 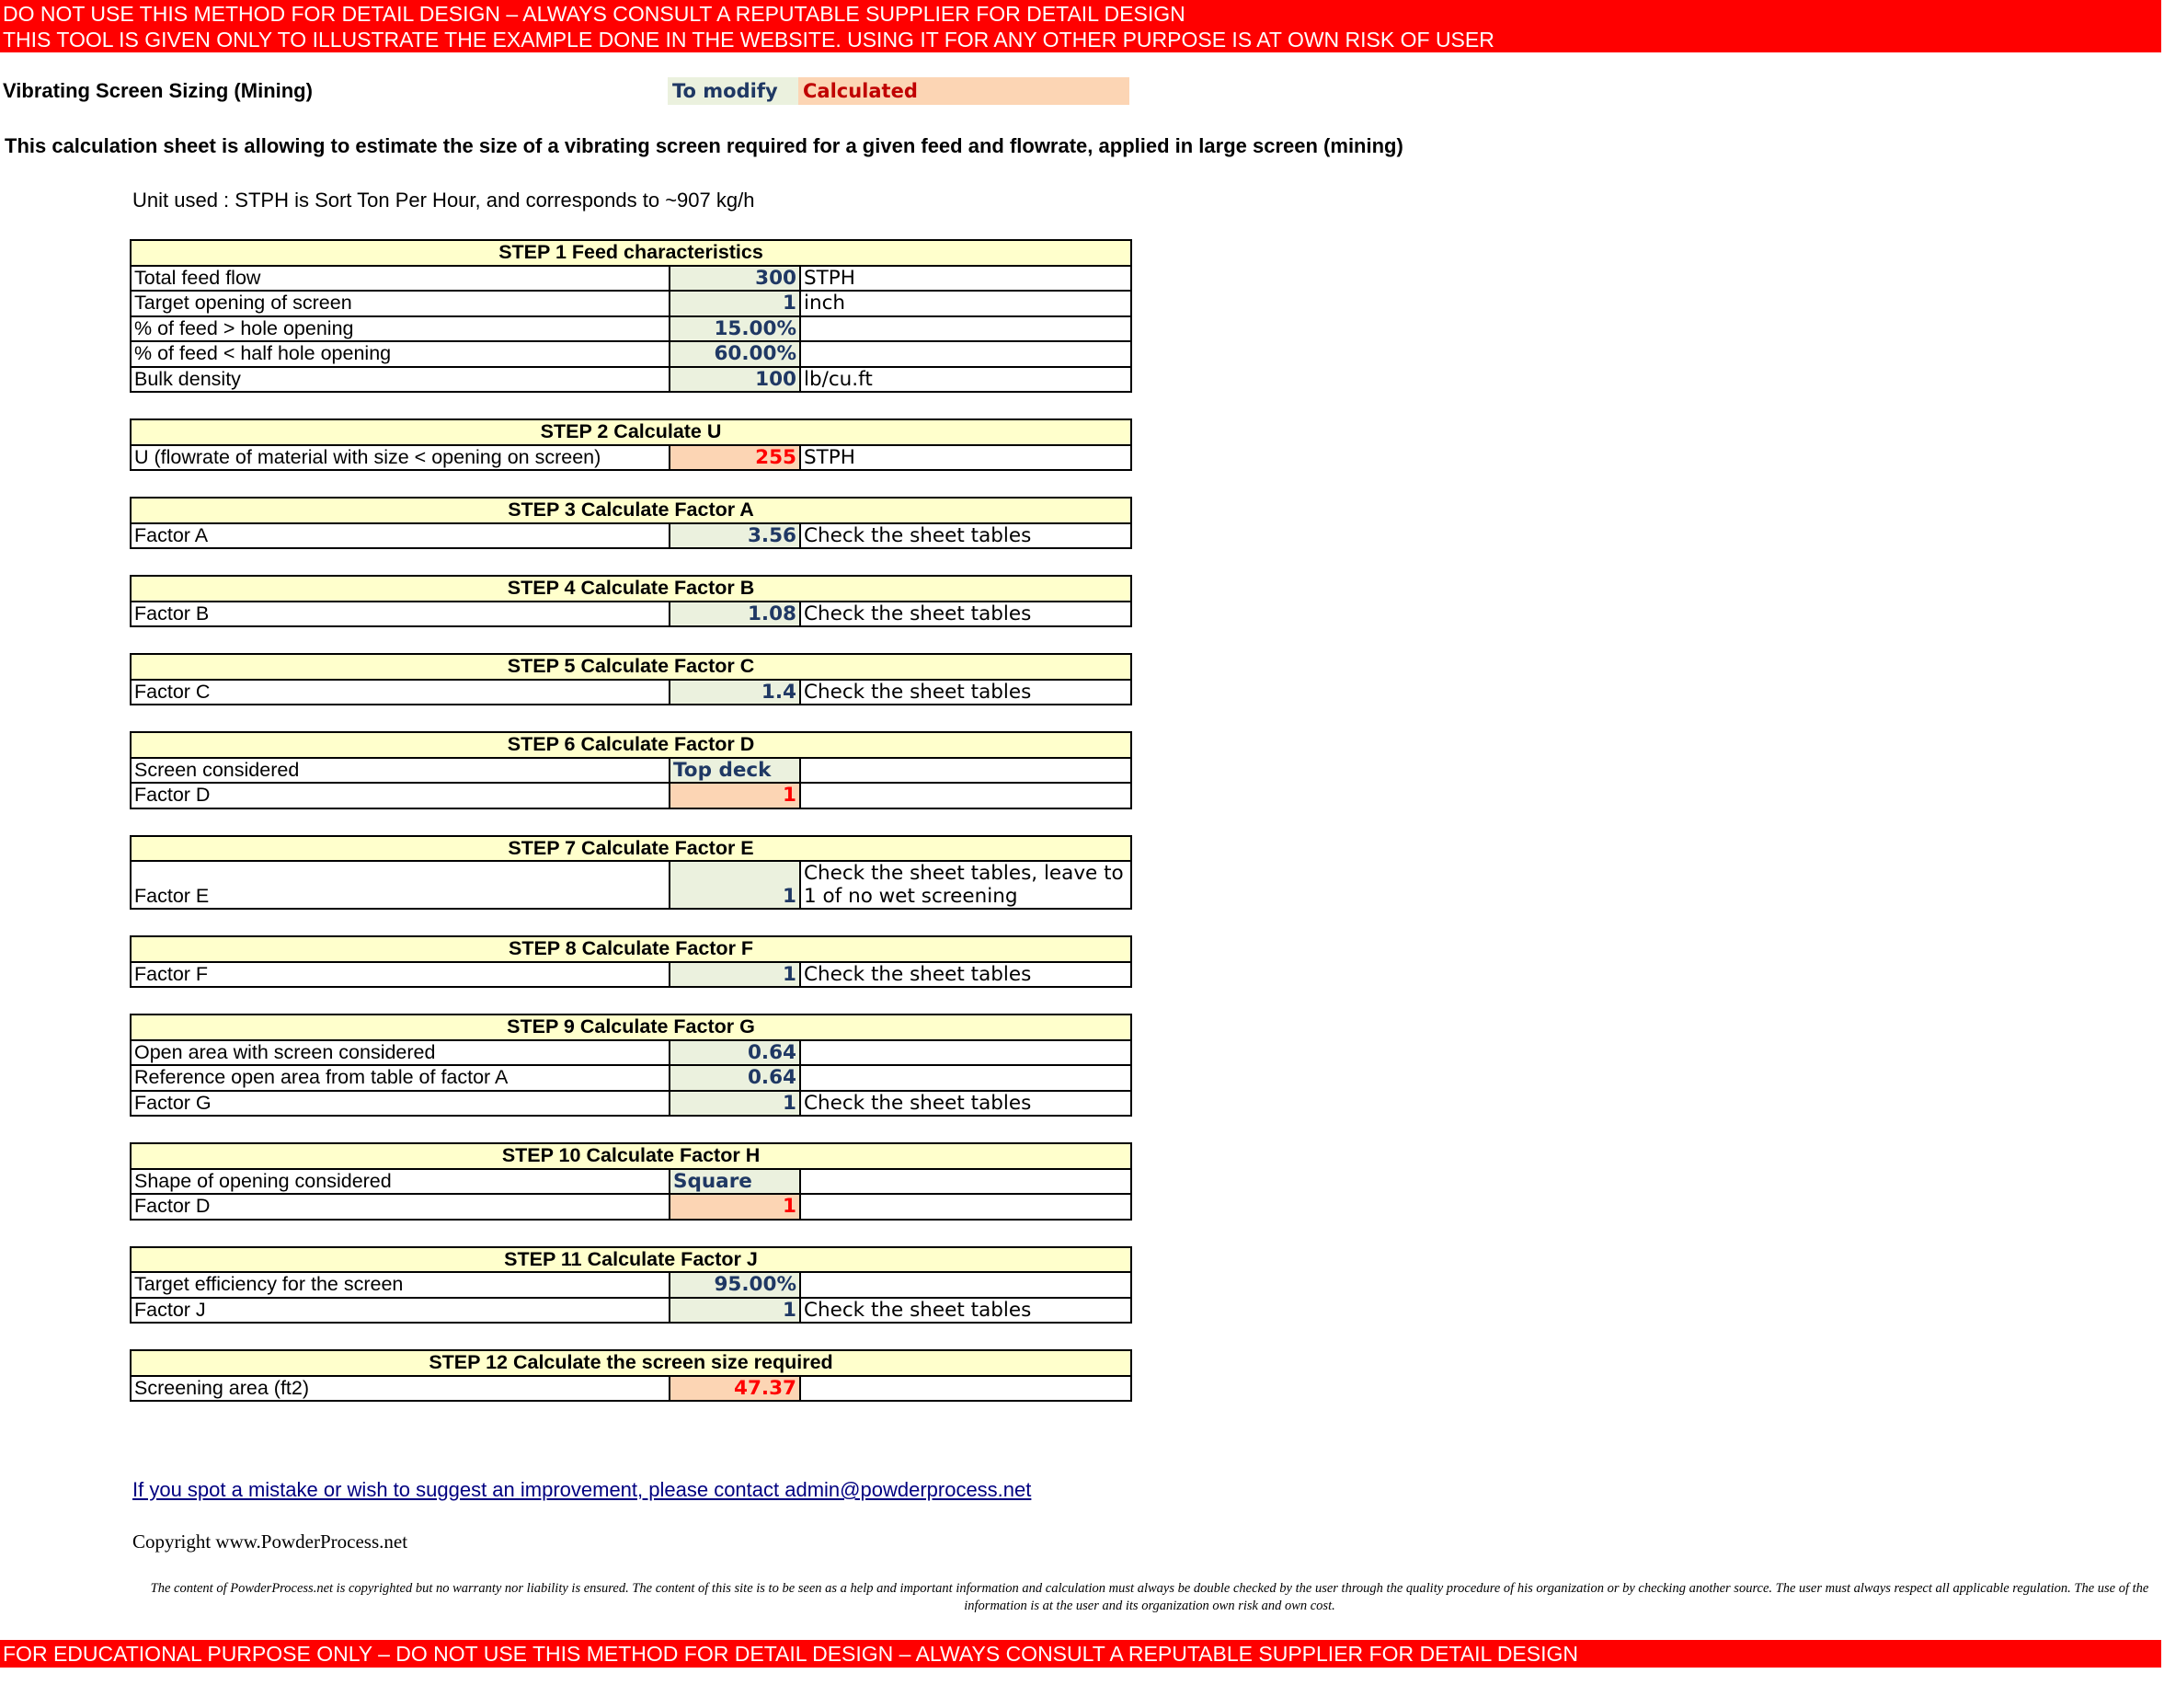 What do you see at coordinates (400, 1285) in the screenshot?
I see `row-label: Target efficiency for the screen` at bounding box center [400, 1285].